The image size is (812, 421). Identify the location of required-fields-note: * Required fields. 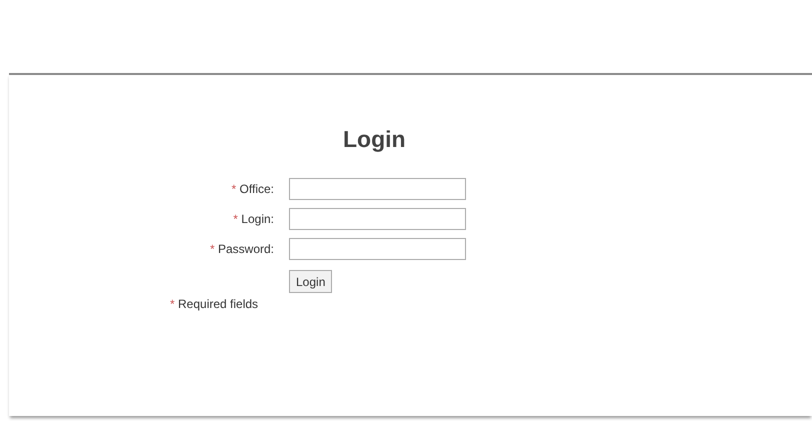
(215, 304).